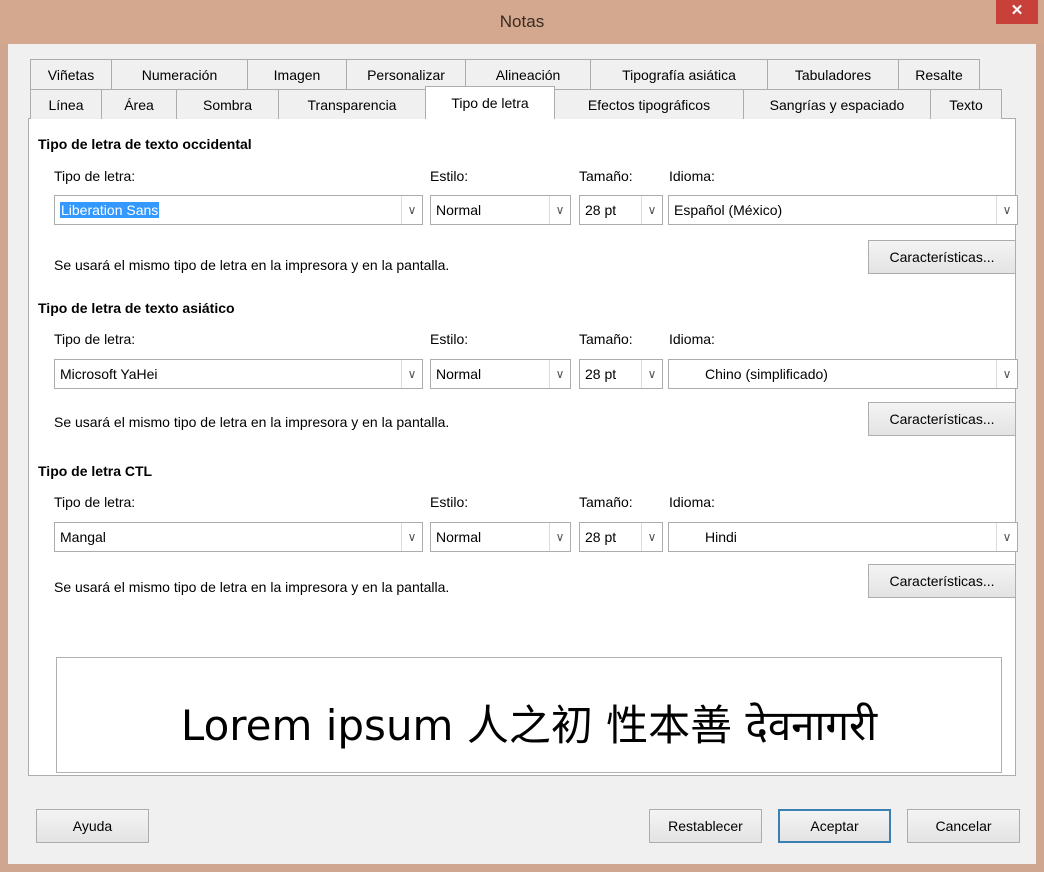  I want to click on tab-sangrias-y-espaciado: Sangrías y espaciado, so click(837, 104).